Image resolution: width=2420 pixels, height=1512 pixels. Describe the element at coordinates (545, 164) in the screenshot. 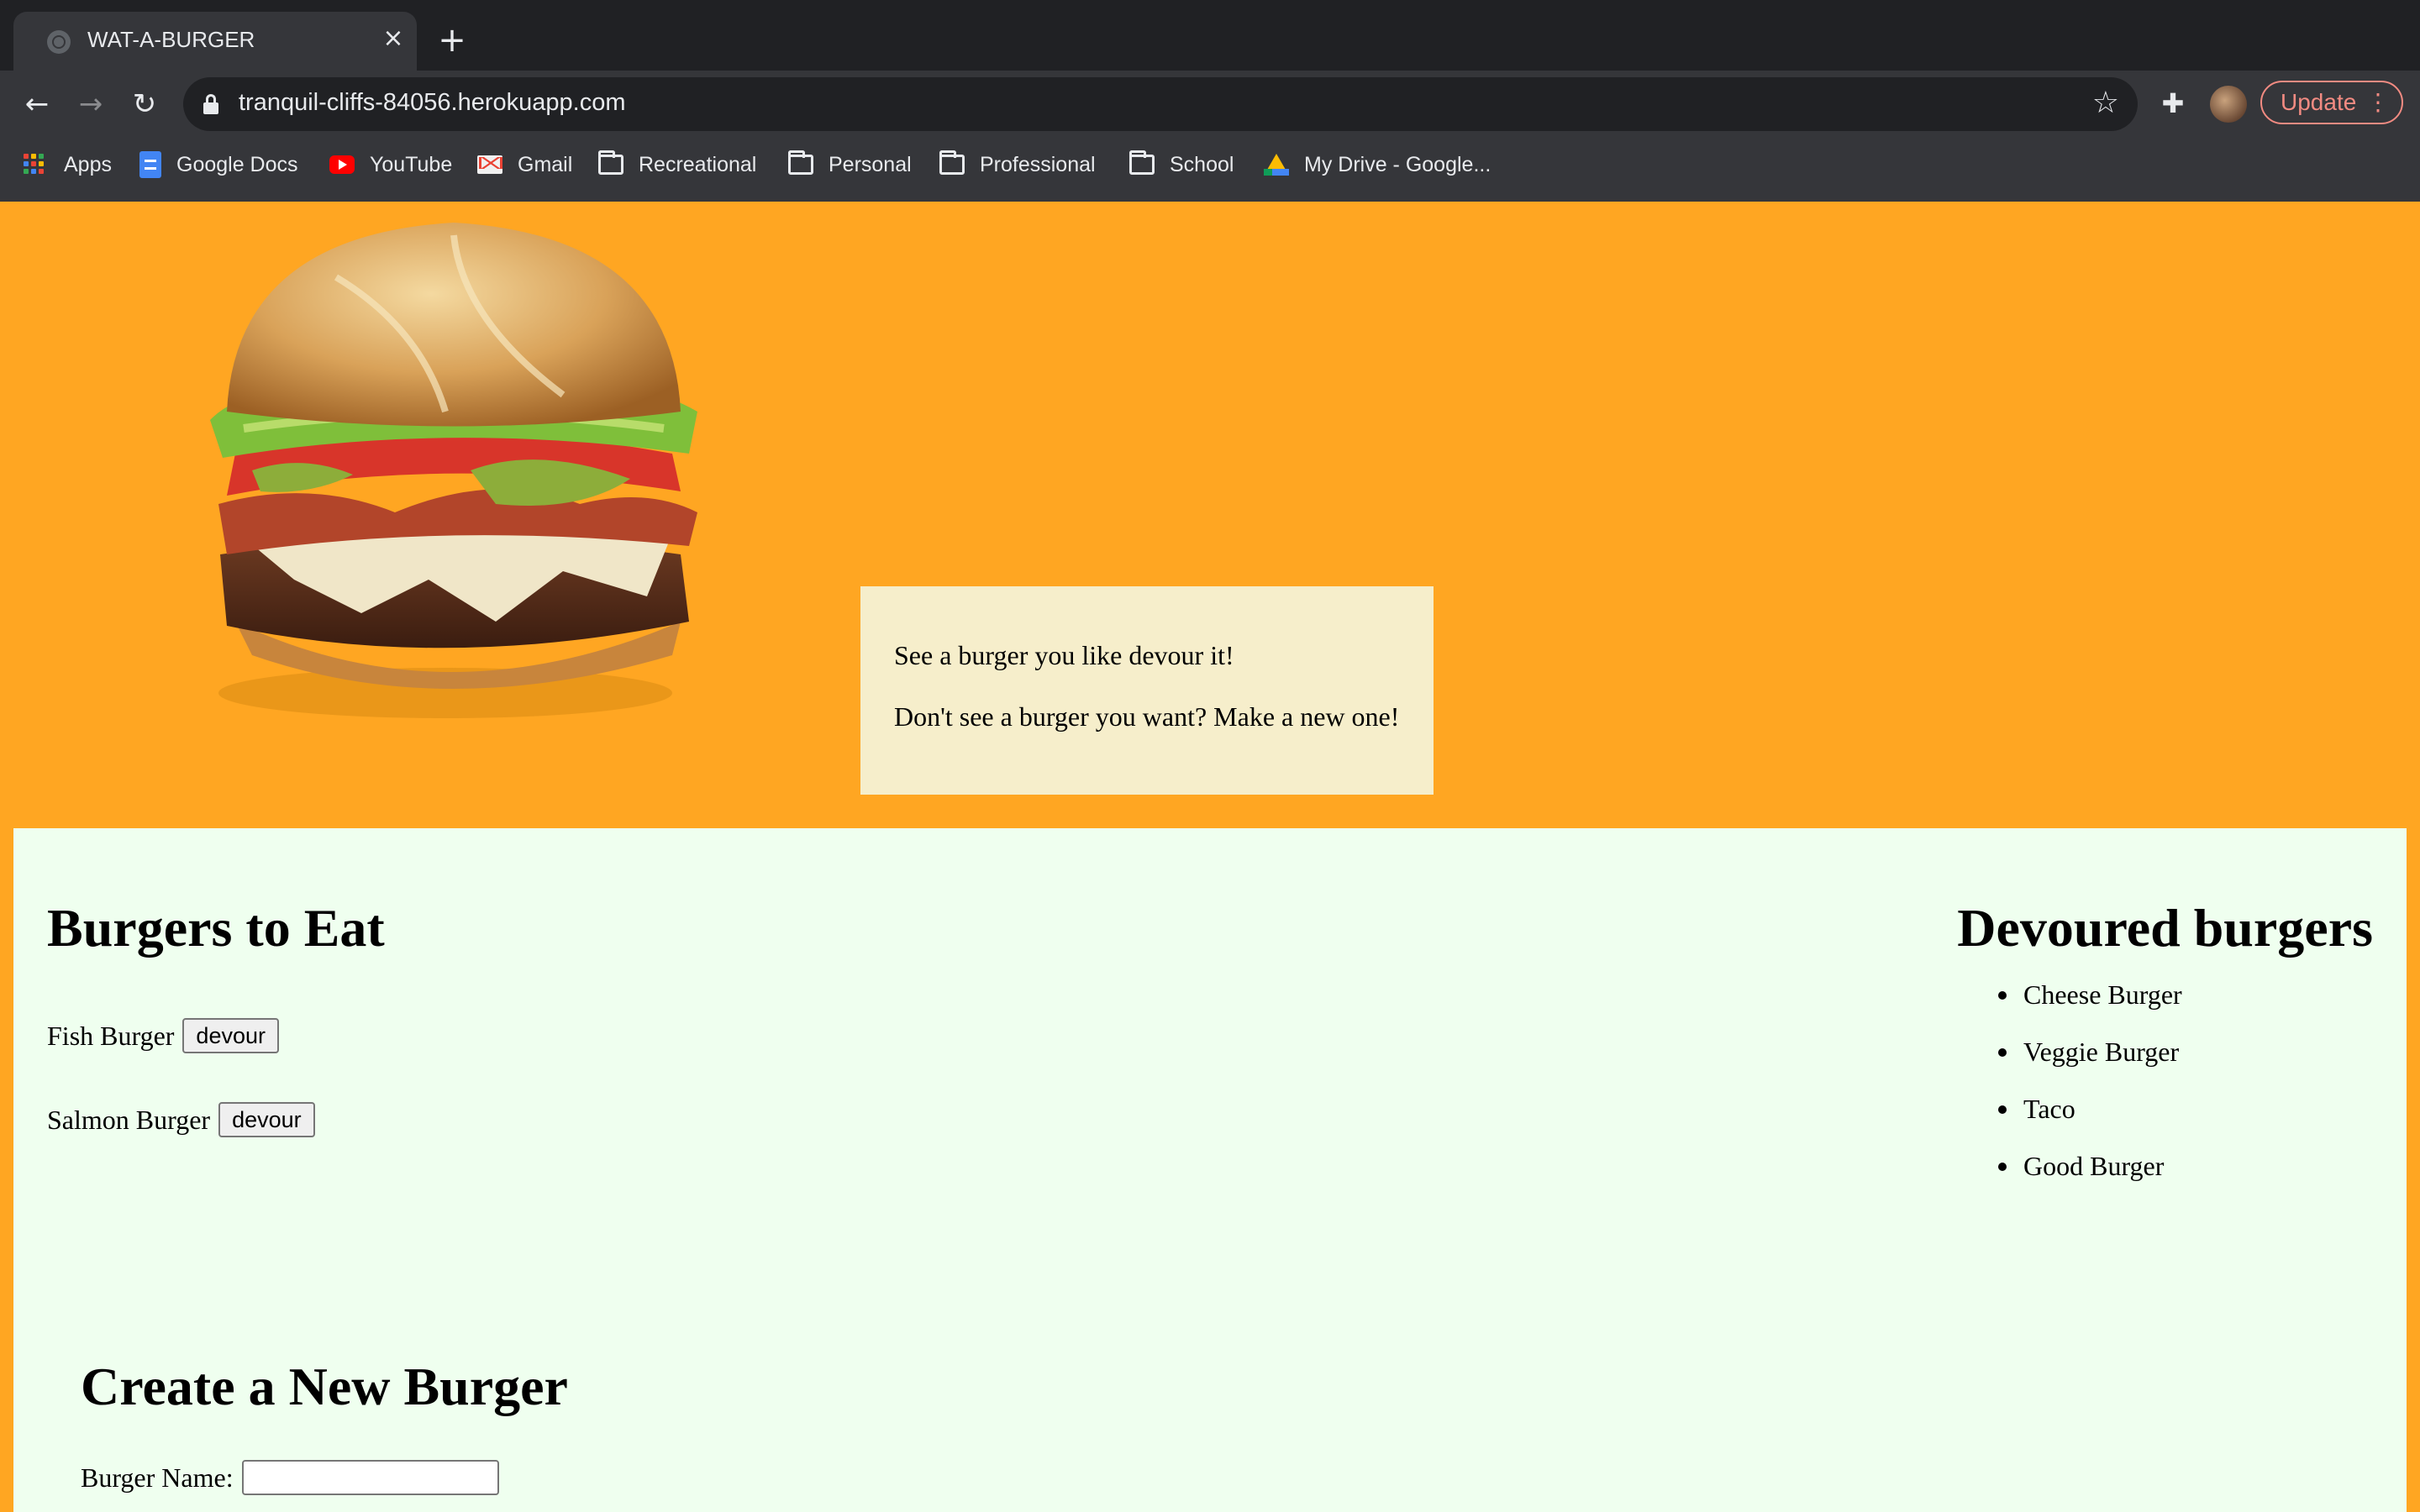

I see `bookmark-label: Gmail` at that location.